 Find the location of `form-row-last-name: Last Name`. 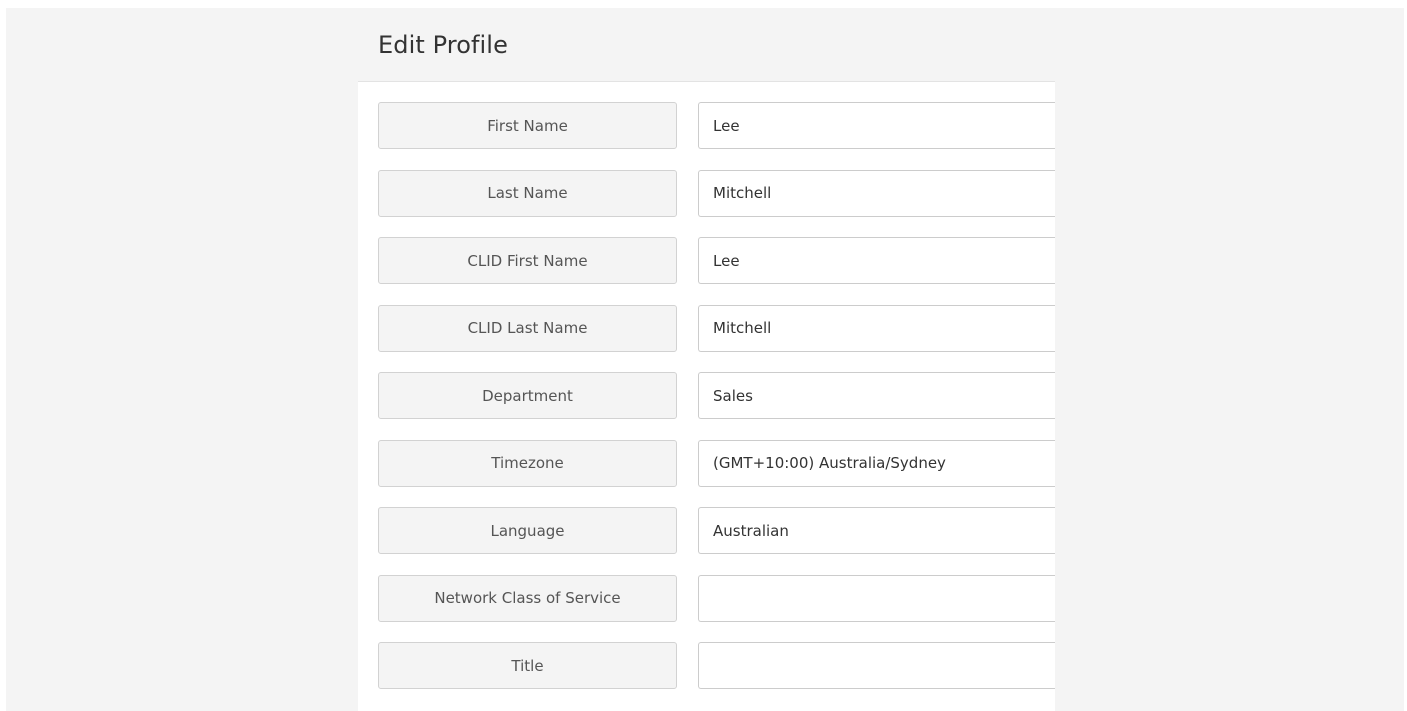

form-row-last-name: Last Name is located at coordinates (706, 193).